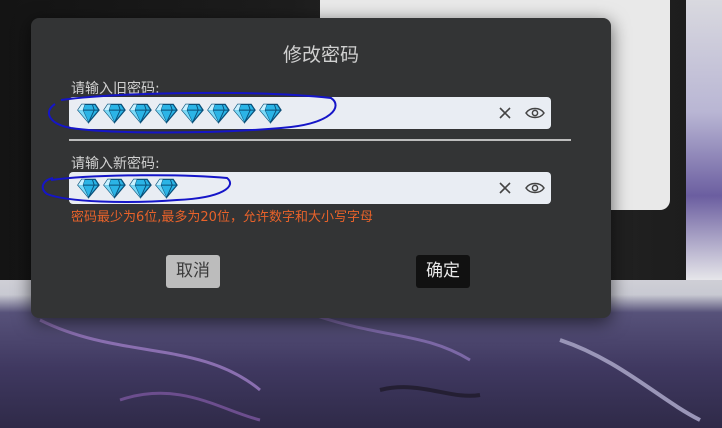 Image resolution: width=722 pixels, height=428 pixels. Describe the element at coordinates (193, 271) in the screenshot. I see `cancel-button: 取消` at that location.